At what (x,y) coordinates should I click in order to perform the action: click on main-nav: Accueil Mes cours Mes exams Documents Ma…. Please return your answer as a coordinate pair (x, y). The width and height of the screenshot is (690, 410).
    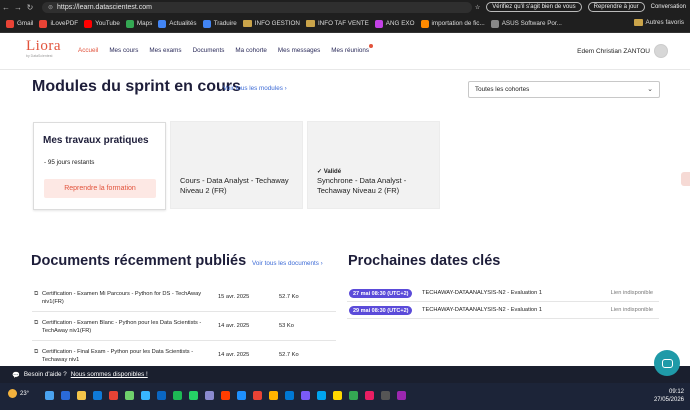
    Looking at the image, I should click on (226, 49).